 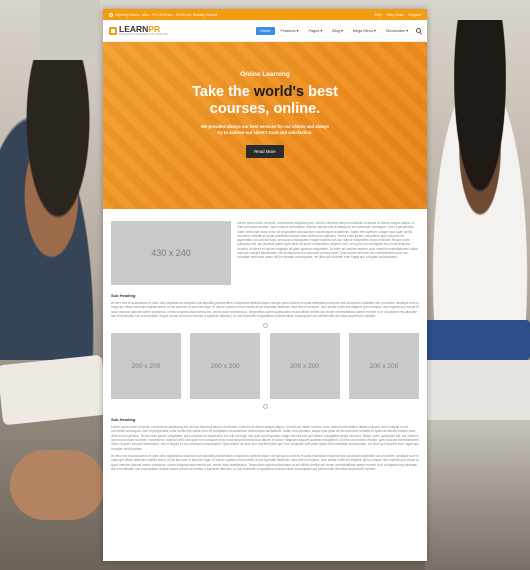 I want to click on background-hand-left, so click(x=57, y=485).